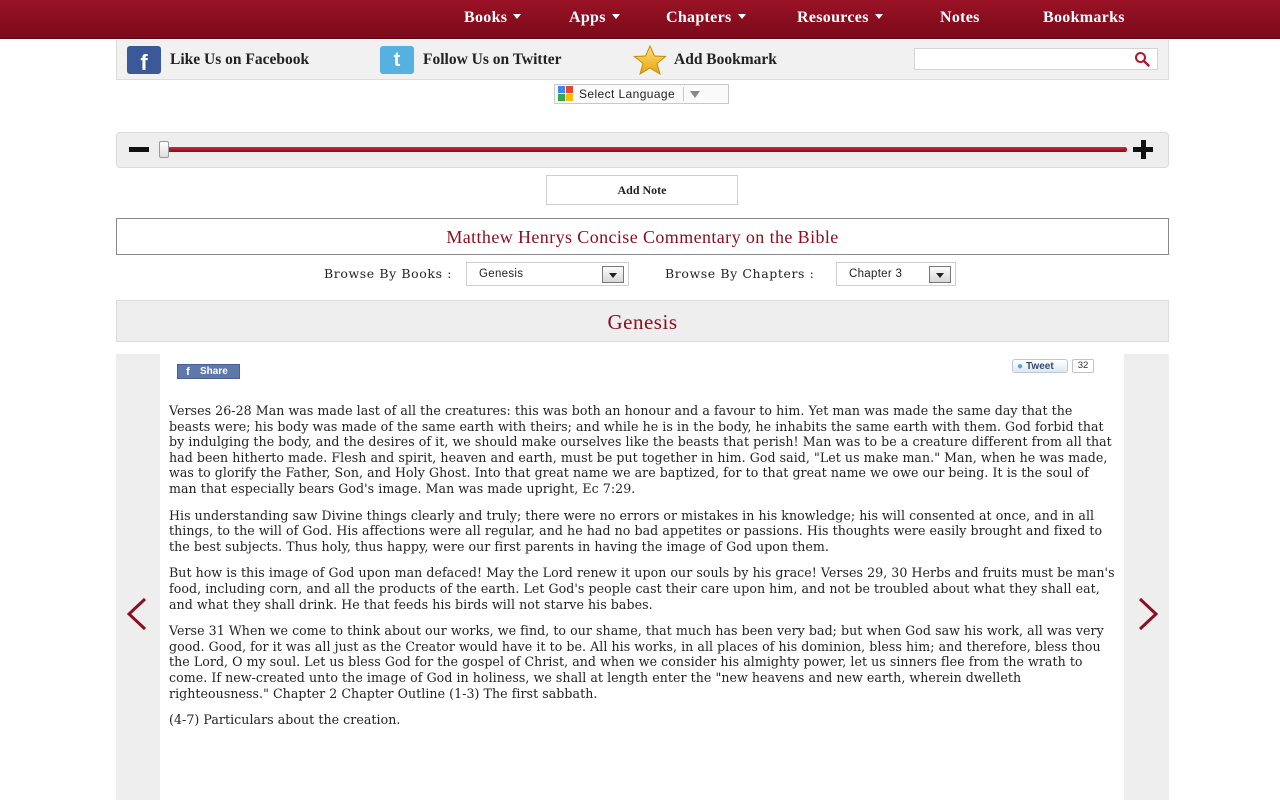 The image size is (1280, 800). I want to click on google-translate-icon, so click(565, 93).